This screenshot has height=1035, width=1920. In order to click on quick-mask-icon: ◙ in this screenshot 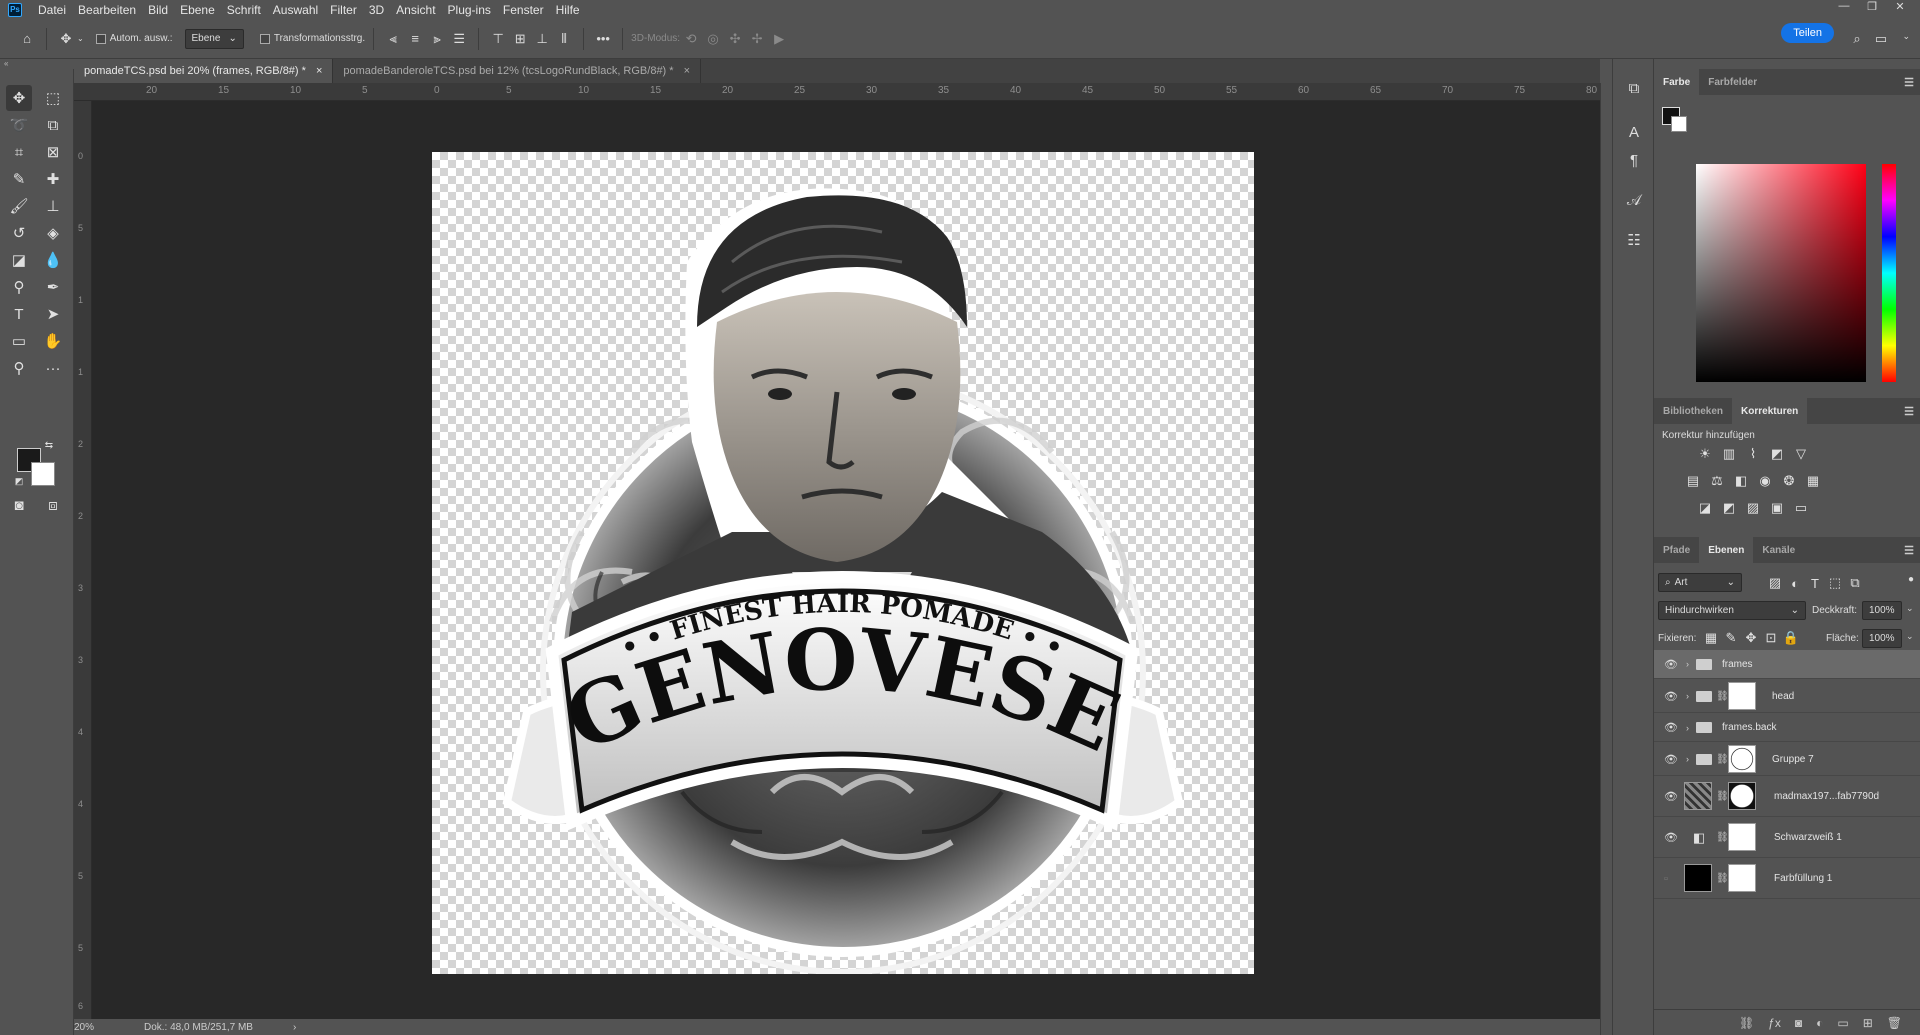, I will do `click(19, 505)`.